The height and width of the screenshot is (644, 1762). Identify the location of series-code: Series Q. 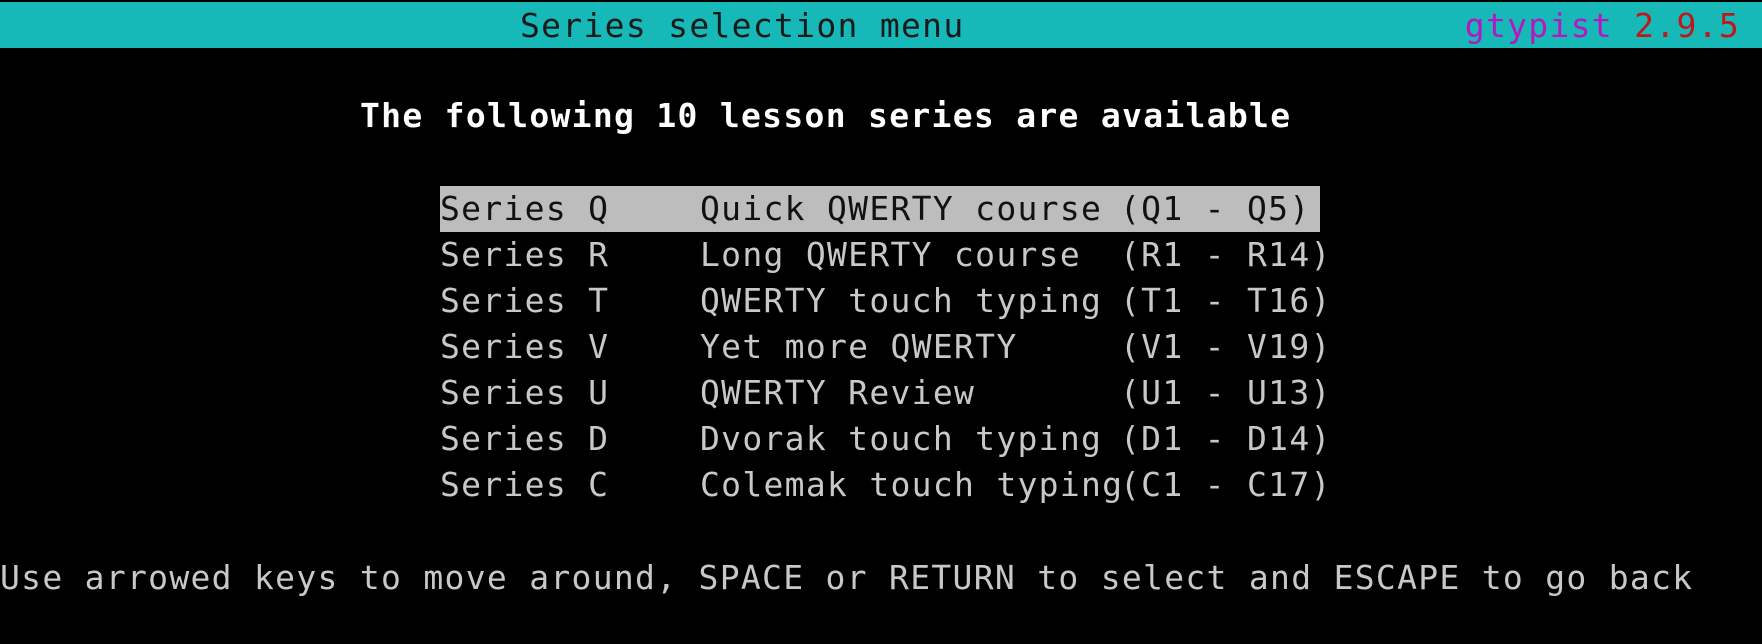
(525, 208).